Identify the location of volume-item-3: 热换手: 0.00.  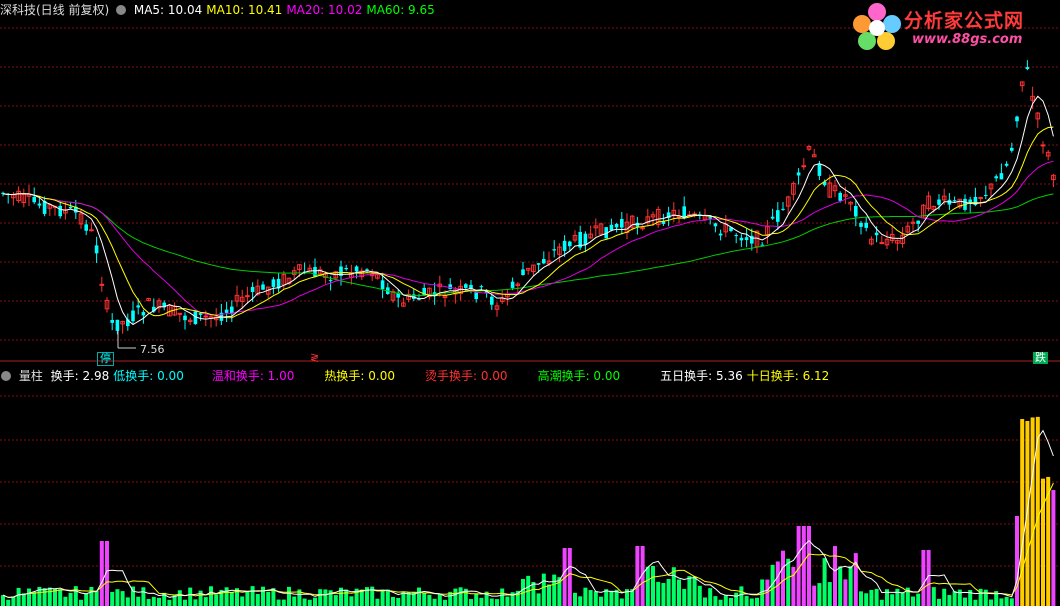
(359, 376).